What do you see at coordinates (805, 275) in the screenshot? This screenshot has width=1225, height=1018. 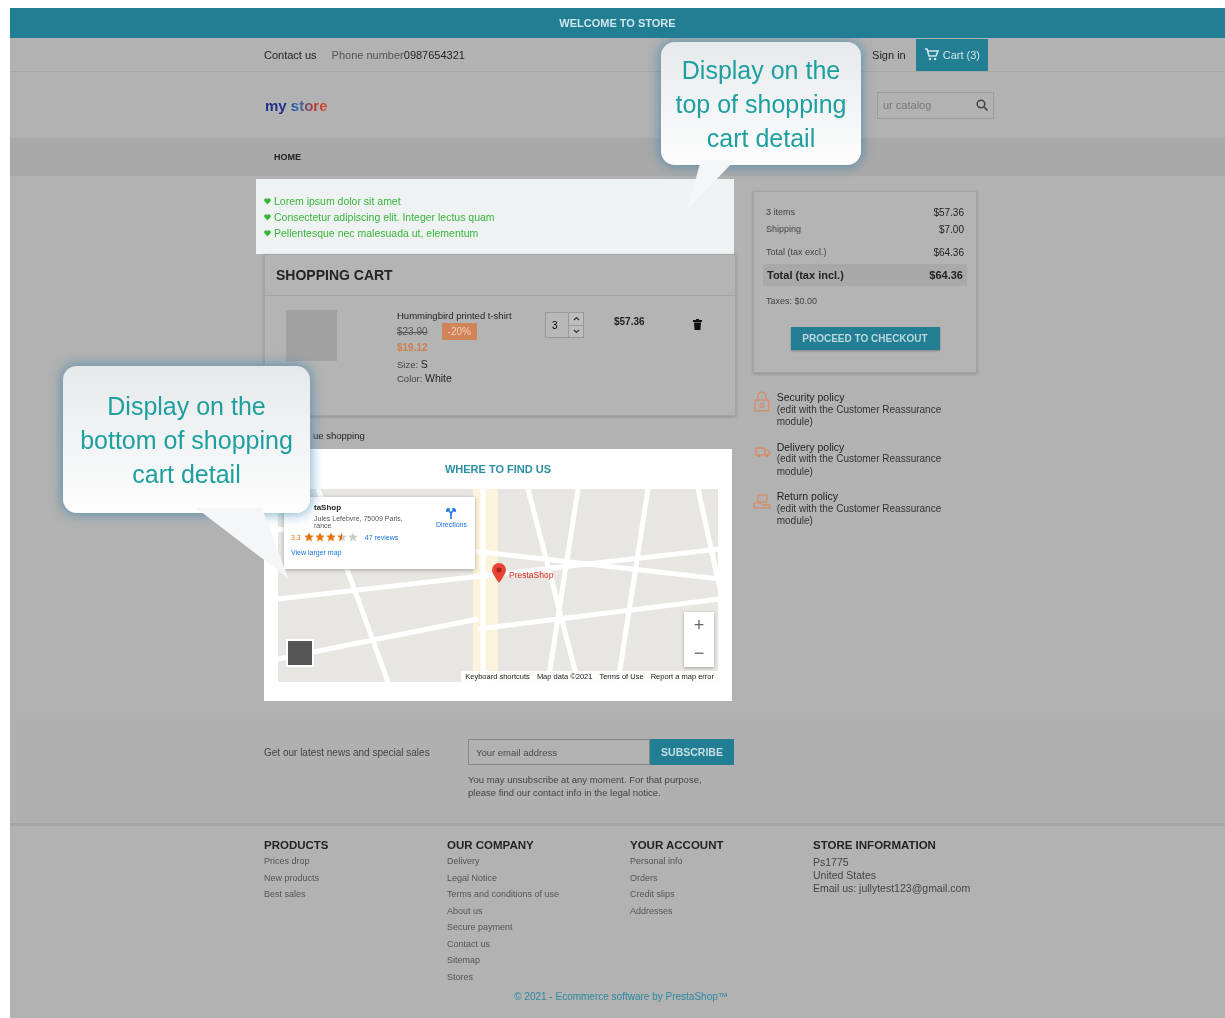 I see `total-label: Total (tax incl.)` at bounding box center [805, 275].